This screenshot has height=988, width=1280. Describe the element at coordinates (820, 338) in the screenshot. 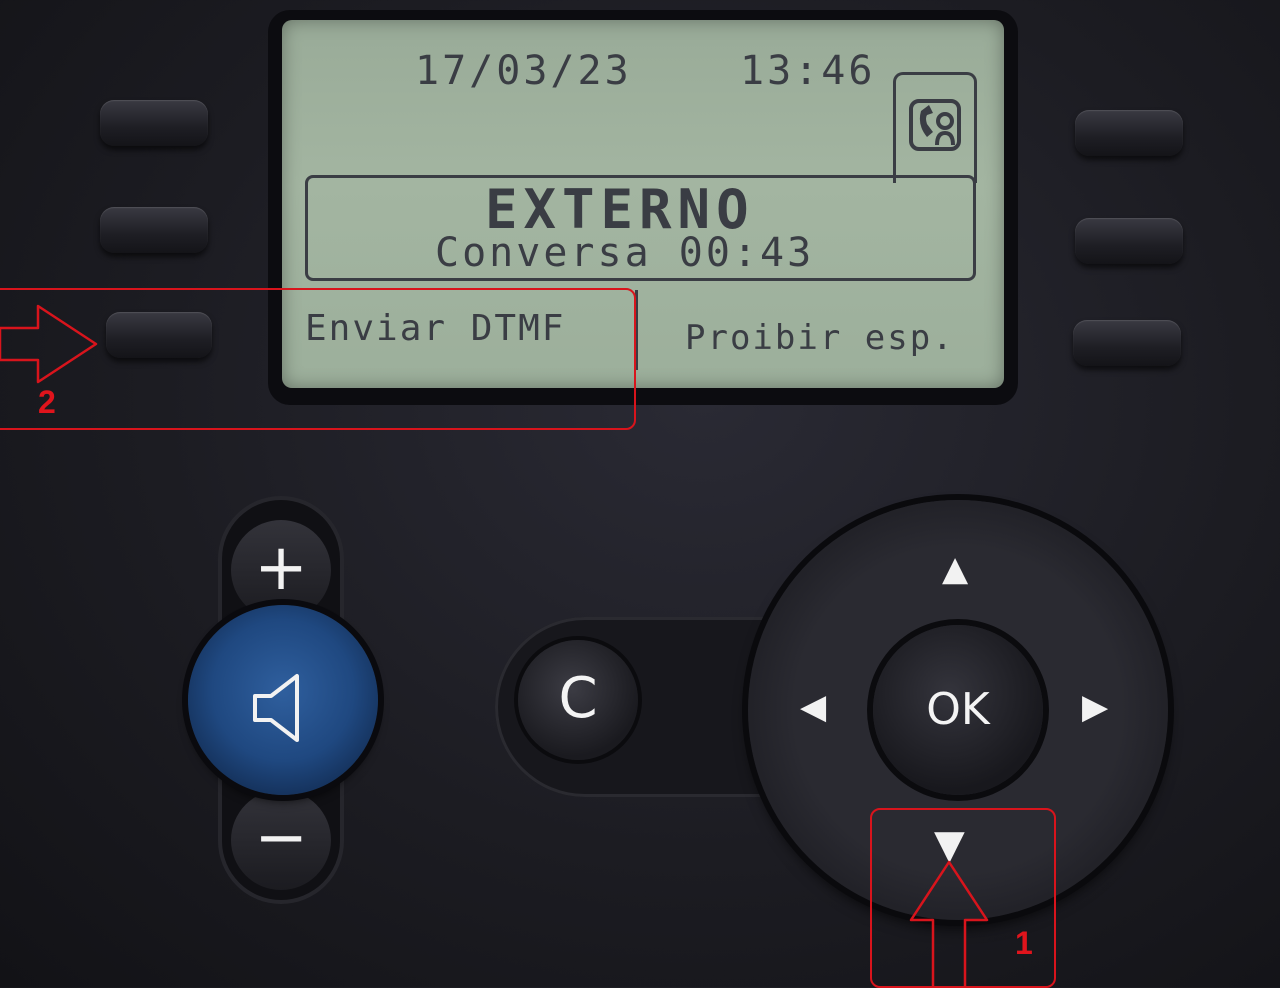

I see `softkey-label-proibir: Proibir esp.` at that location.